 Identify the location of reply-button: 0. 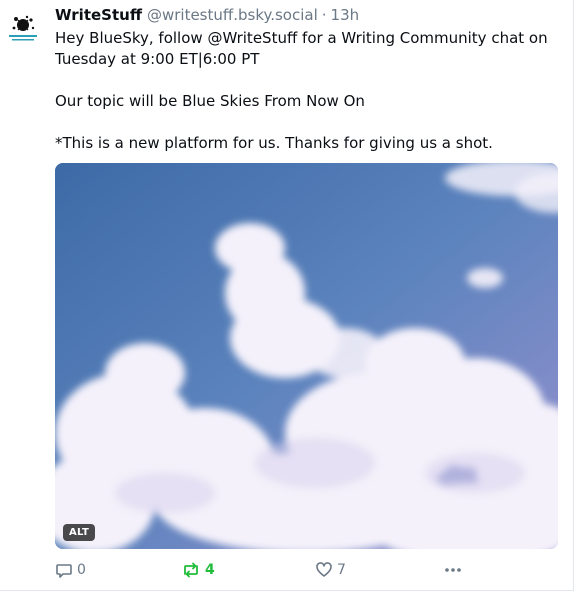
(70, 570).